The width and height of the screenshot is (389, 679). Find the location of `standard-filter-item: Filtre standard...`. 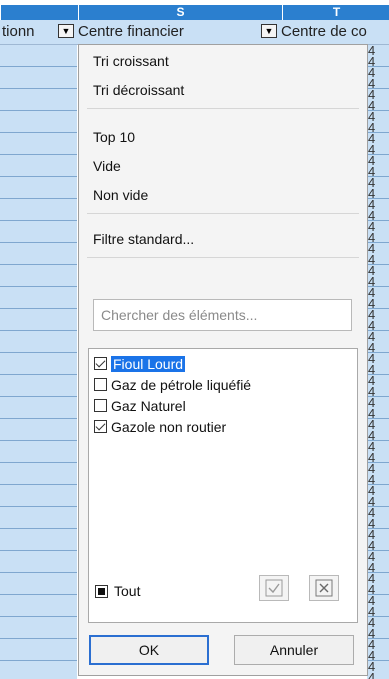

standard-filter-item: Filtre standard... is located at coordinates (143, 239).